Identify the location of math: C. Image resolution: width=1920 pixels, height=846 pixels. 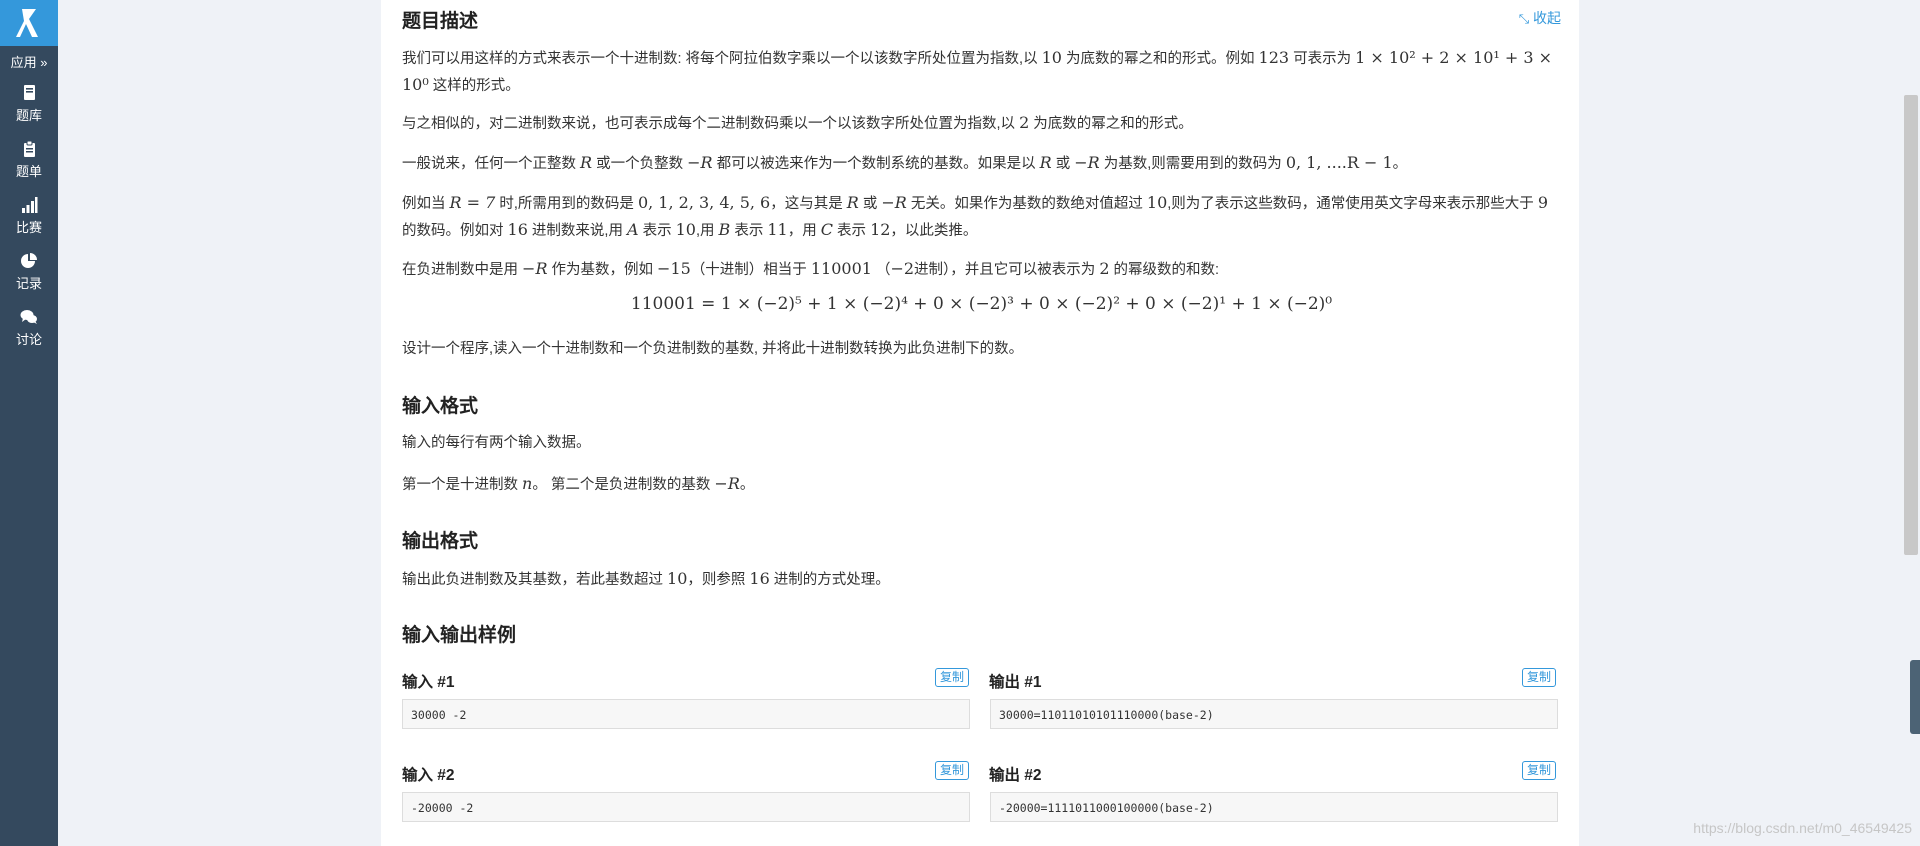
(826, 229).